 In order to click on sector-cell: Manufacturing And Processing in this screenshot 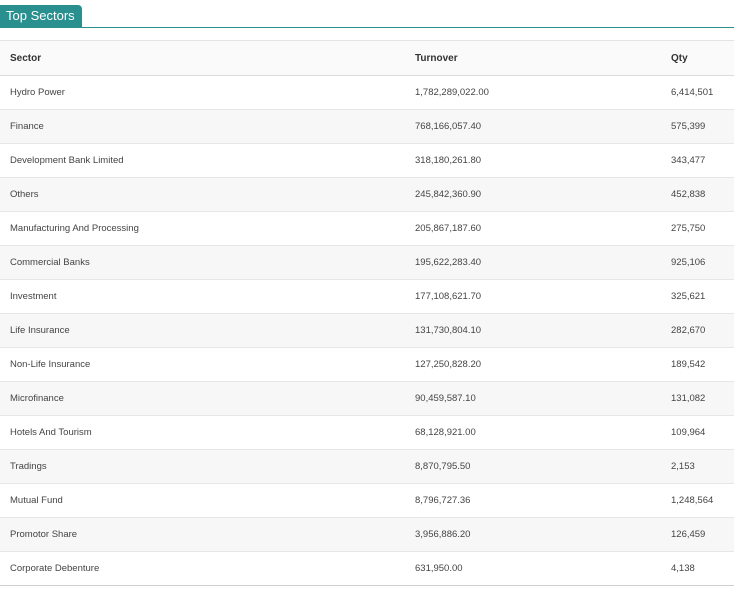, I will do `click(74, 228)`.